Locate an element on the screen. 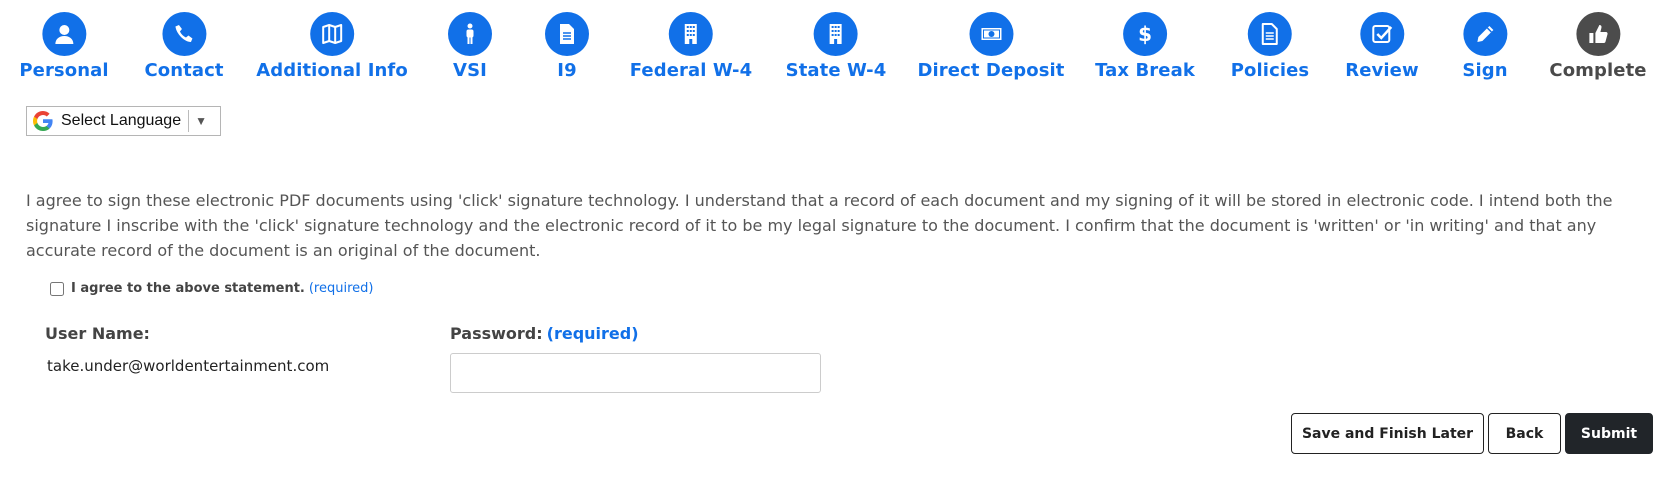  step-review: Review is located at coordinates (1382, 46).